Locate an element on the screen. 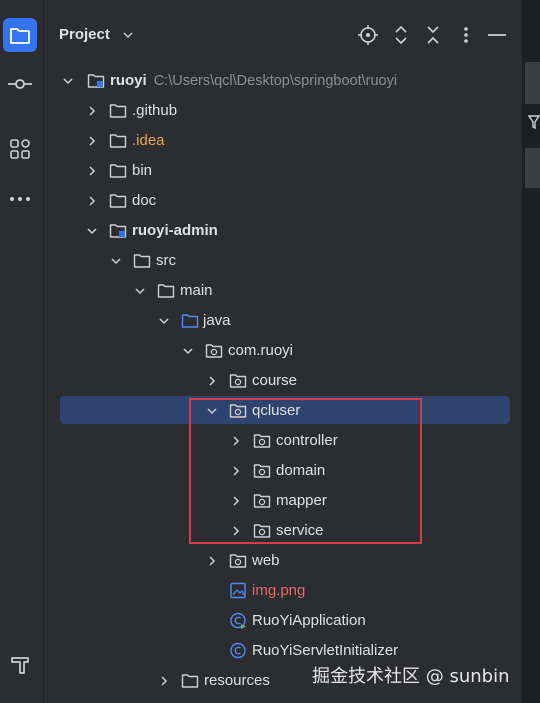 Image resolution: width=540 pixels, height=703 pixels. tree-row: bin is located at coordinates (283, 171).